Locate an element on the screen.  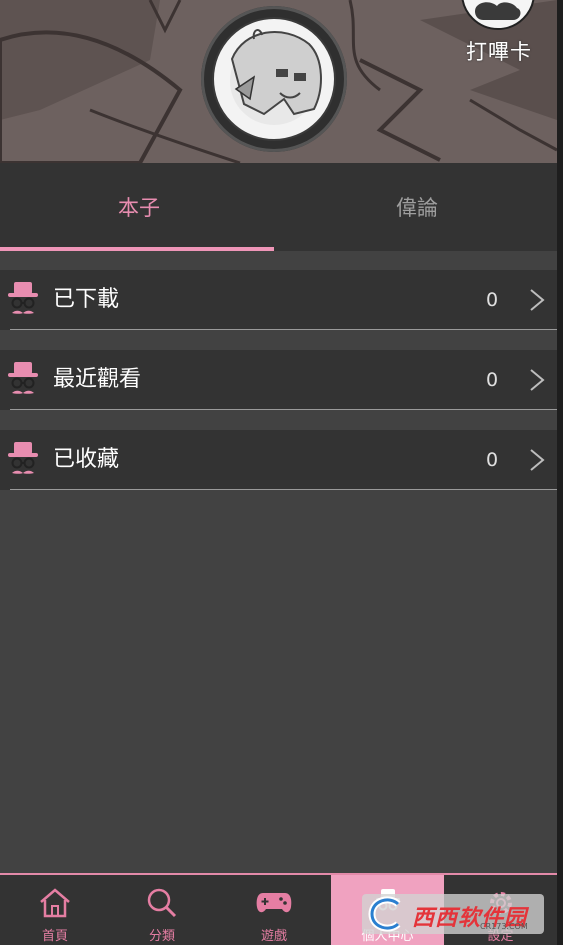
avatar-image is located at coordinates (274, 79).